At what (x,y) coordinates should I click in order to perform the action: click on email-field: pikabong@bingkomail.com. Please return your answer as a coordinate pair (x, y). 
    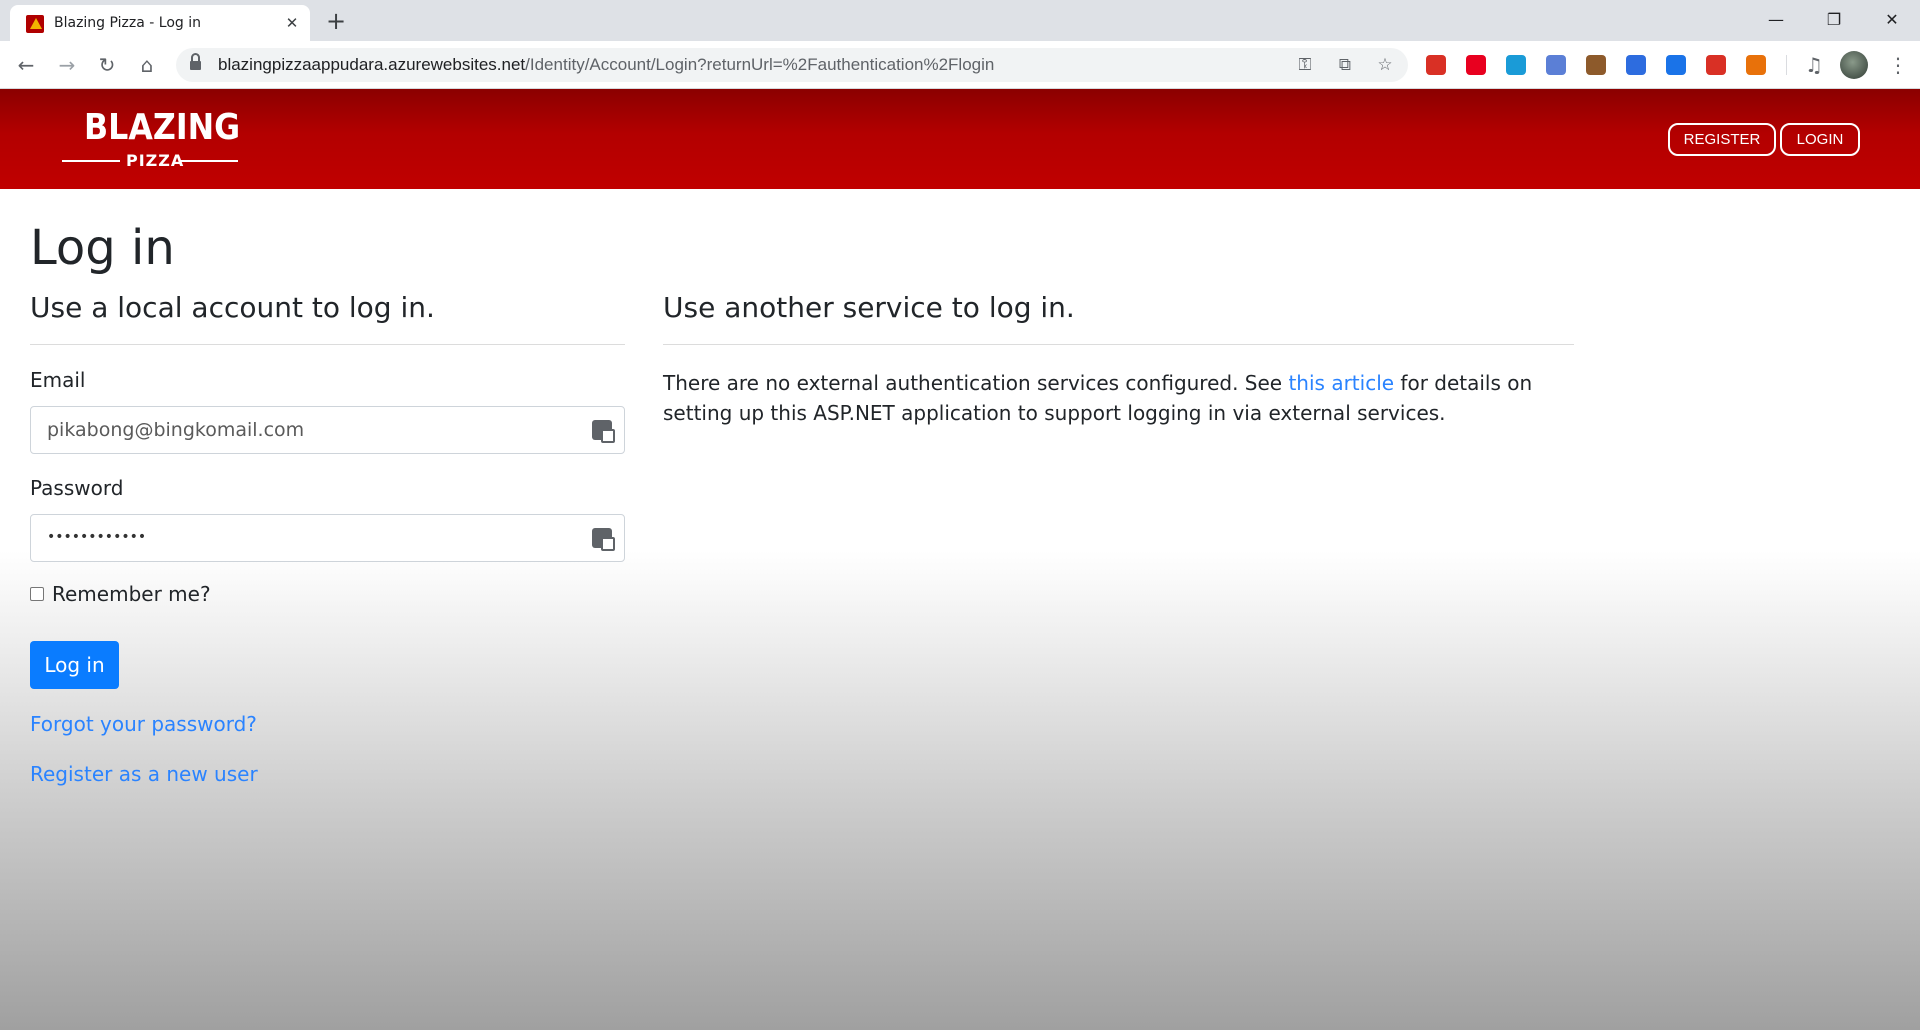
    Looking at the image, I should click on (327, 430).